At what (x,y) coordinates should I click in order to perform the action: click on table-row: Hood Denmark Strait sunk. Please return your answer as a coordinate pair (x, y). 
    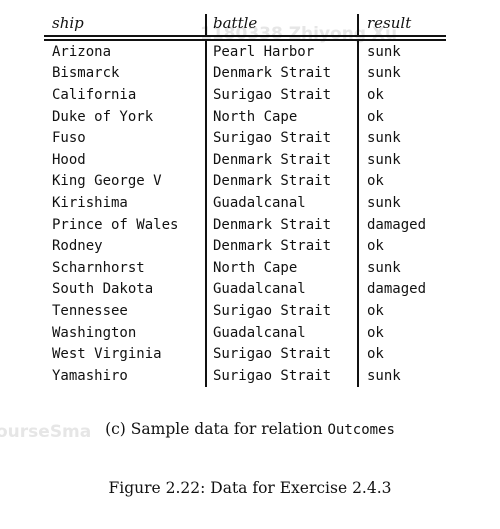
    Looking at the image, I should click on (245, 159).